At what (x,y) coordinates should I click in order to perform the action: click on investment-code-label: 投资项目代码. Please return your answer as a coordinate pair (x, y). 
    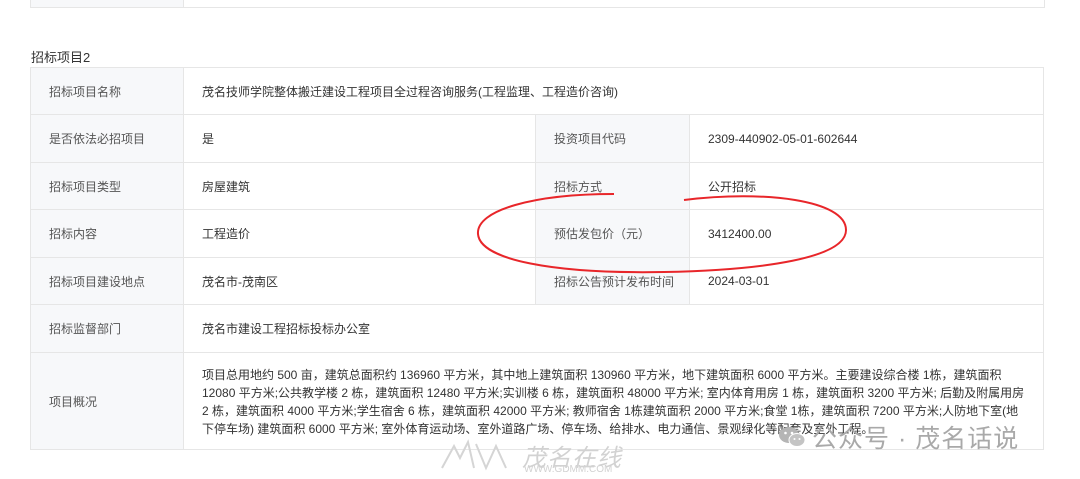
    Looking at the image, I should click on (613, 138).